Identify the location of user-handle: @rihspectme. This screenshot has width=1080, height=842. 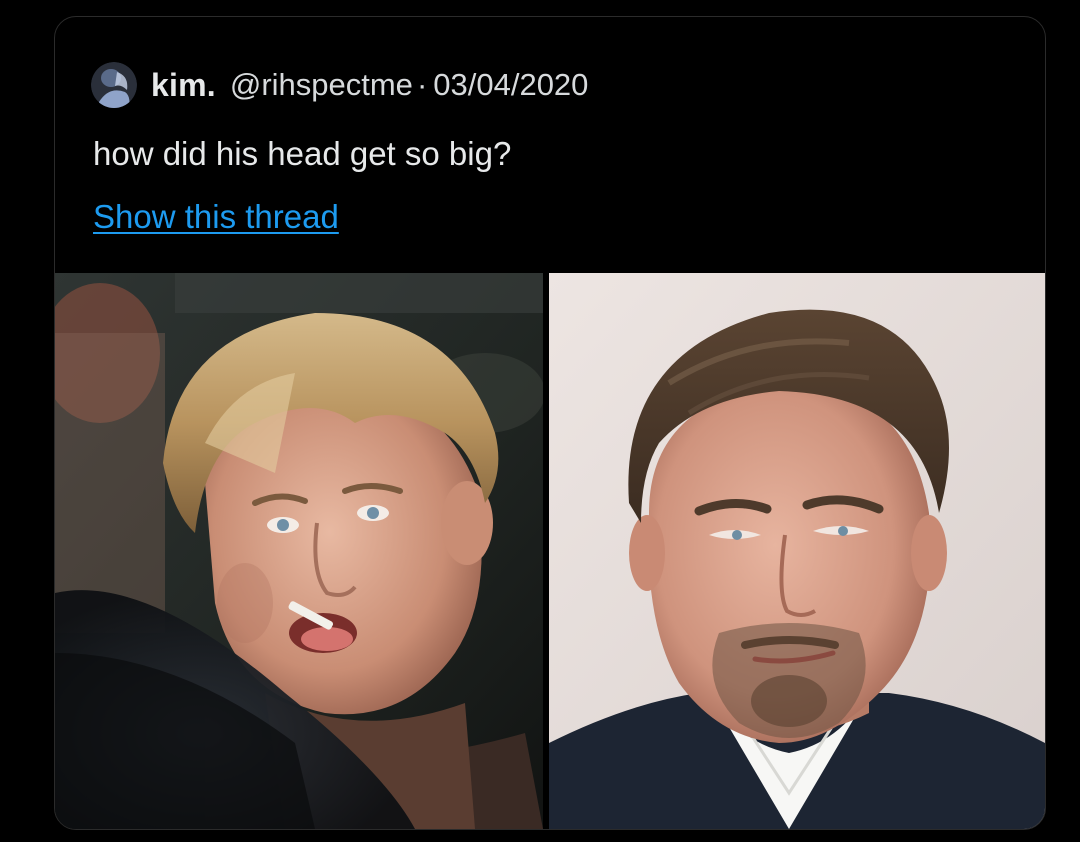
(321, 85).